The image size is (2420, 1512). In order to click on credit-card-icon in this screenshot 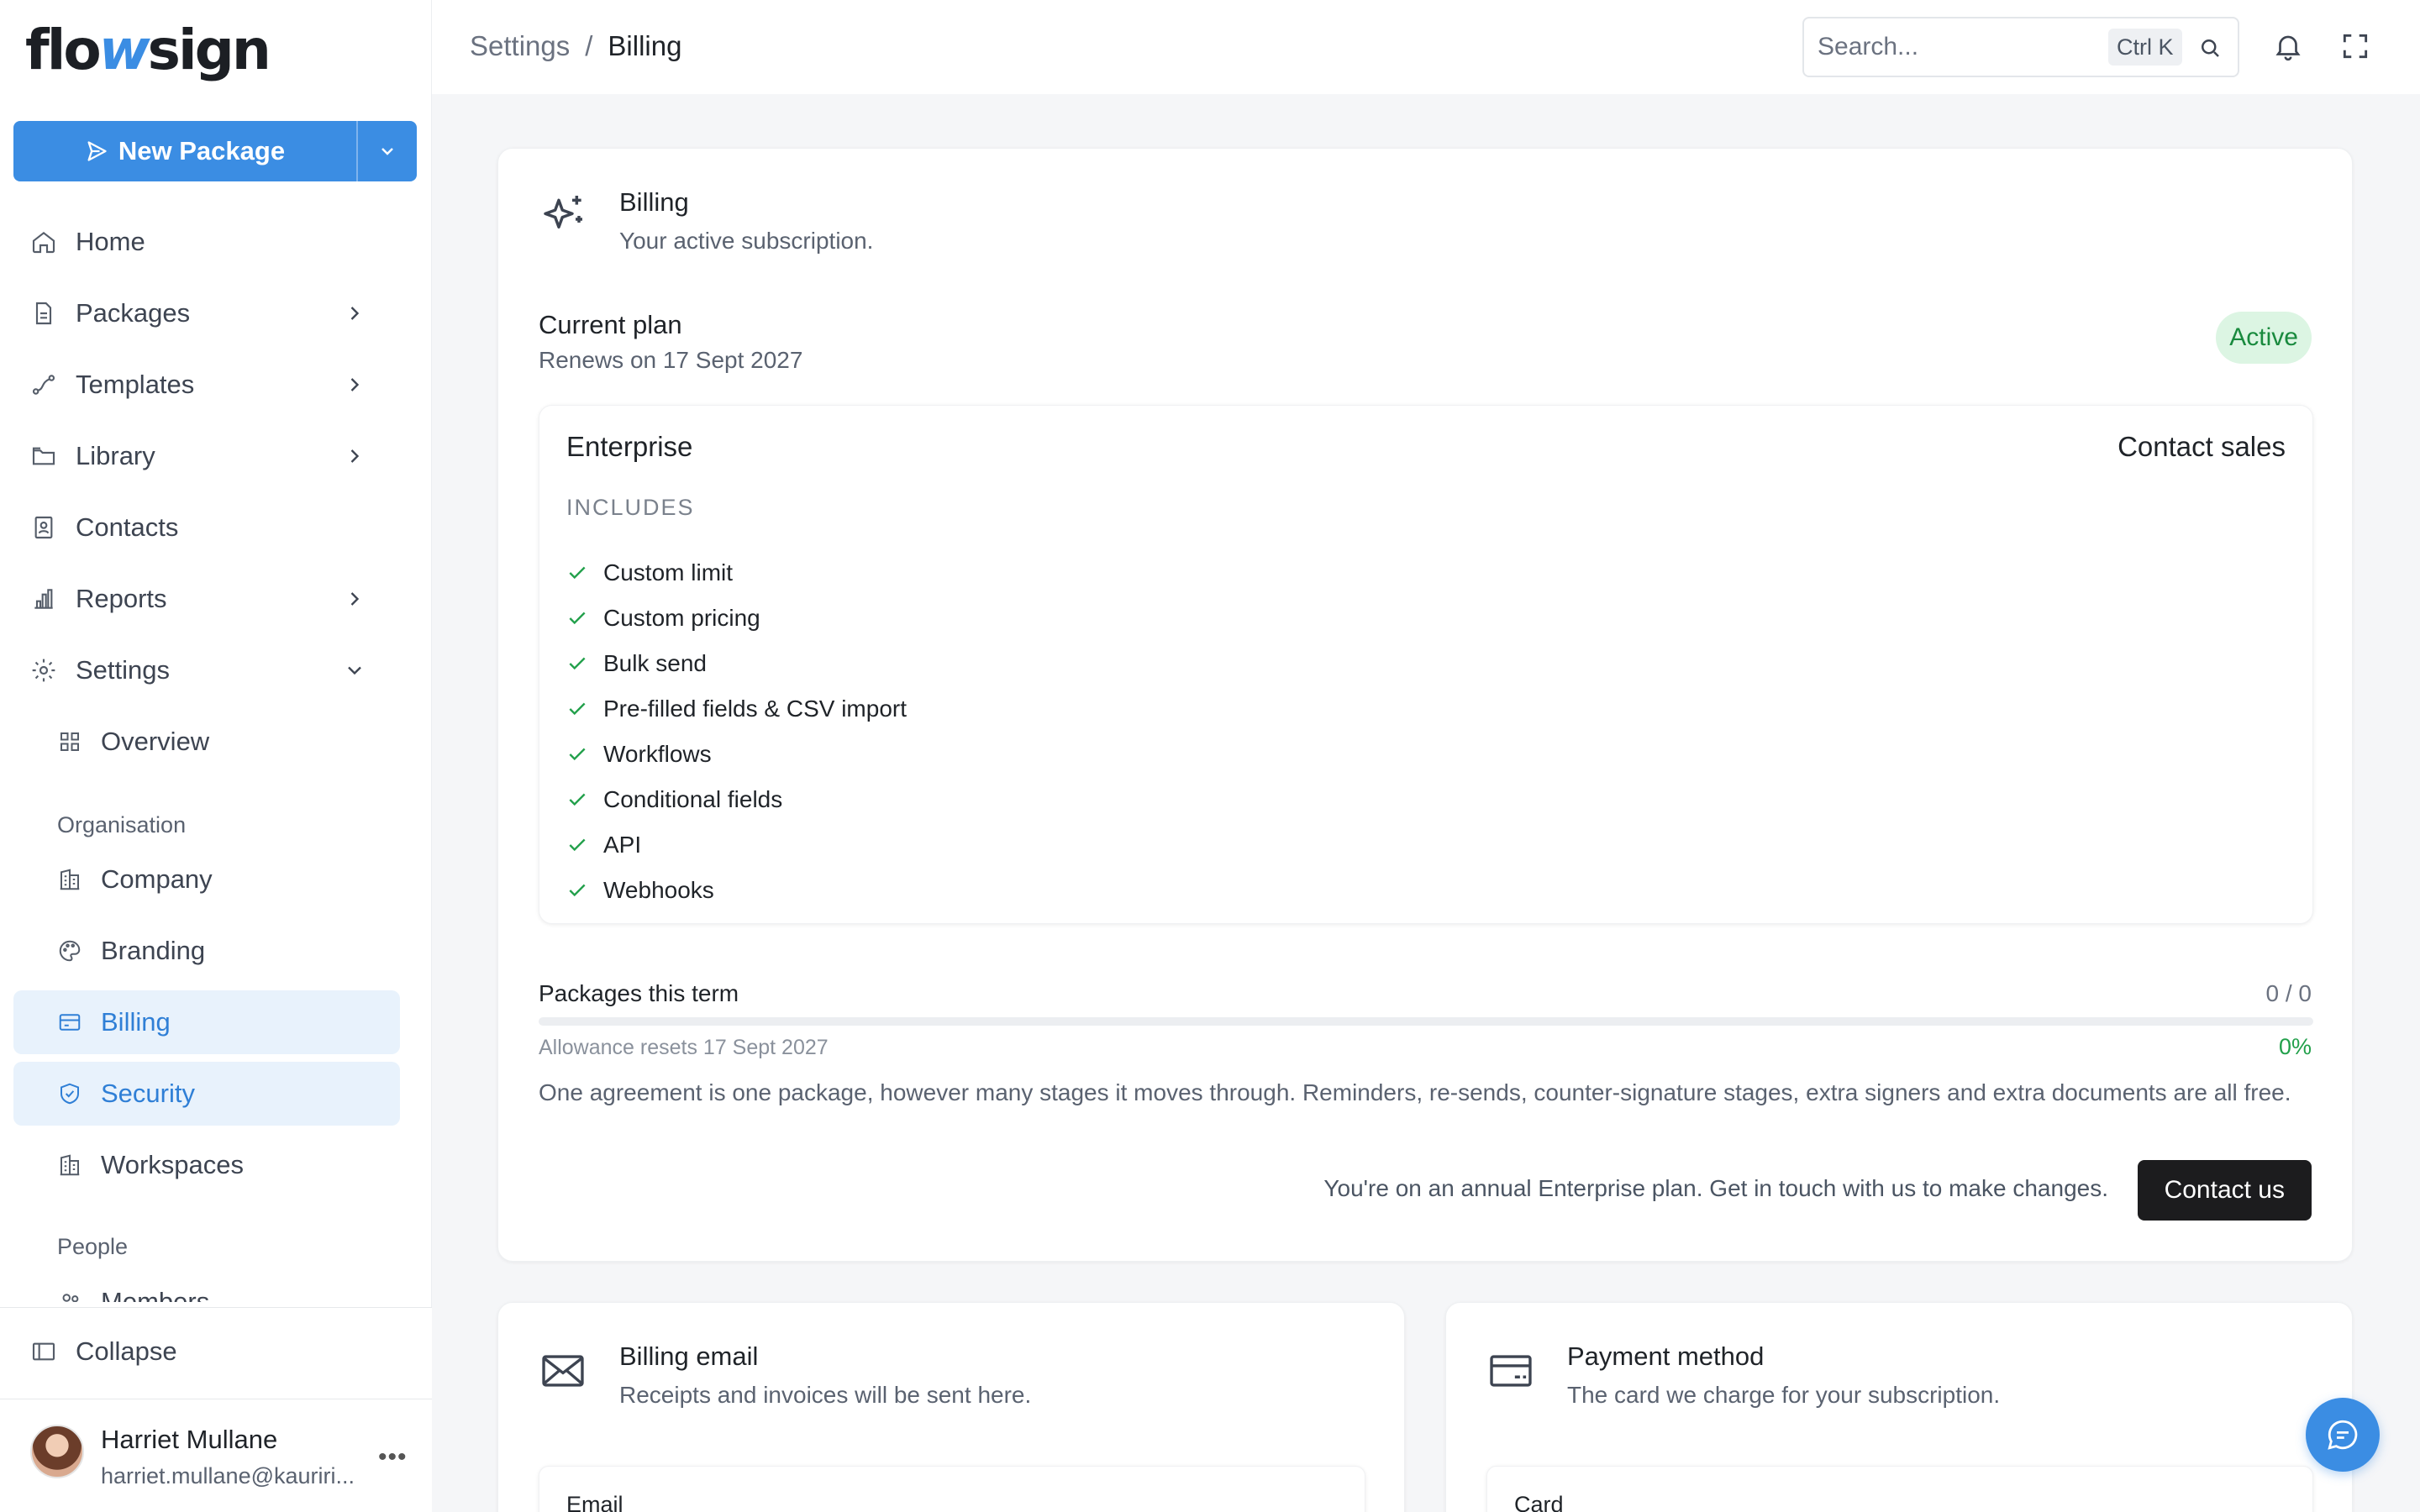, I will do `click(1510, 1371)`.